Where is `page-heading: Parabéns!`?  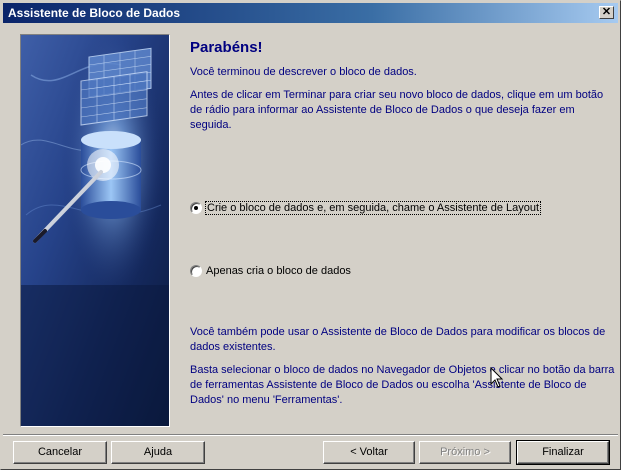 page-heading: Parabéns! is located at coordinates (226, 47).